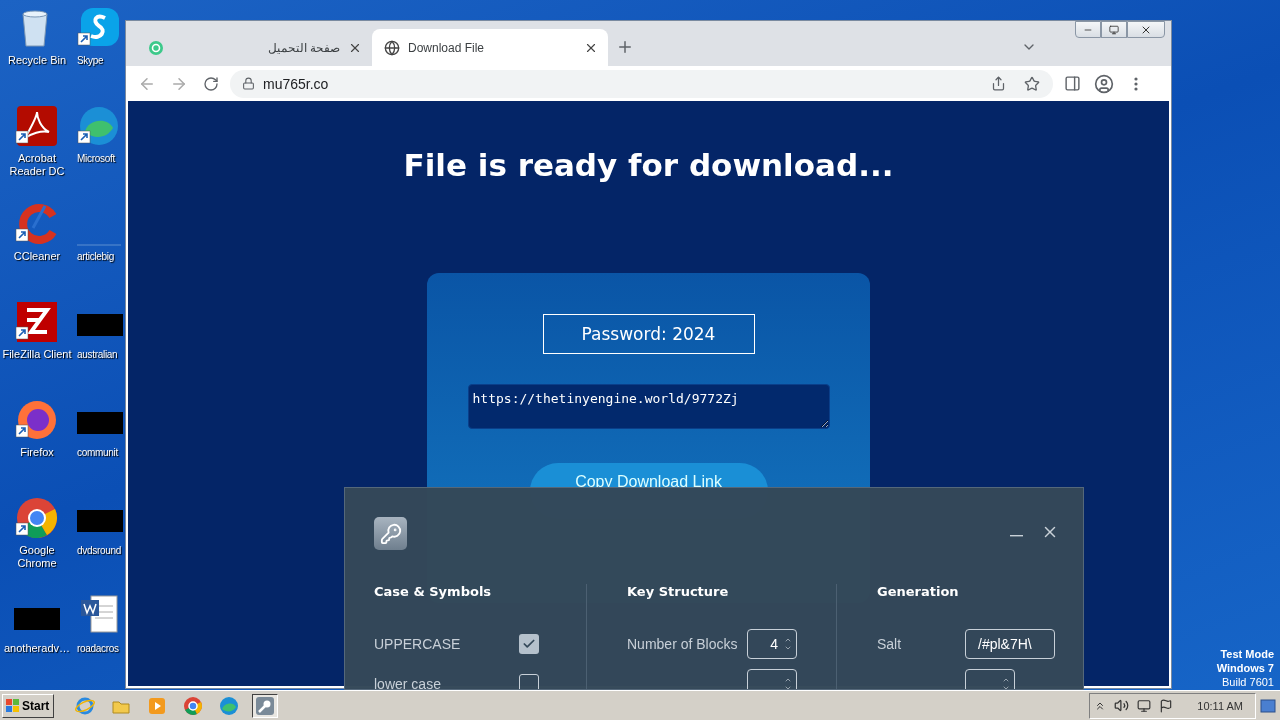 The image size is (1280, 720). Describe the element at coordinates (296, 83) in the screenshot. I see `url-text: mu765r.co` at that location.